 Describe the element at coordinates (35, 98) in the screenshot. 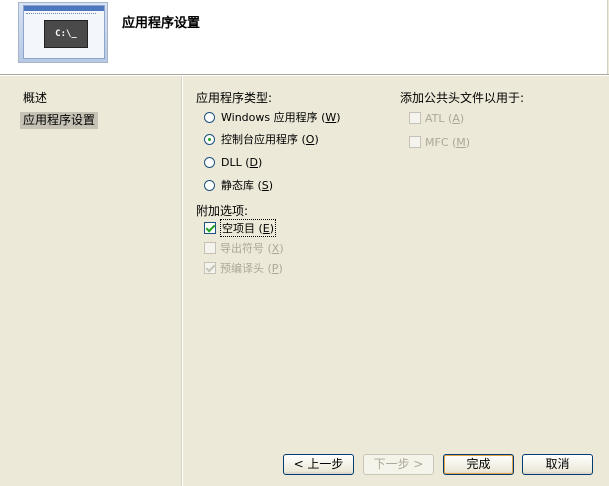

I see `sidebar-item-overview: 概述` at that location.